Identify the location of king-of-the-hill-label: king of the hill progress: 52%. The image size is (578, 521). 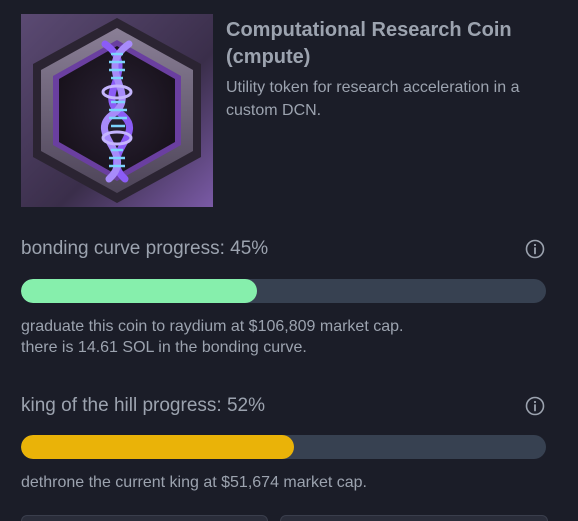
(143, 405).